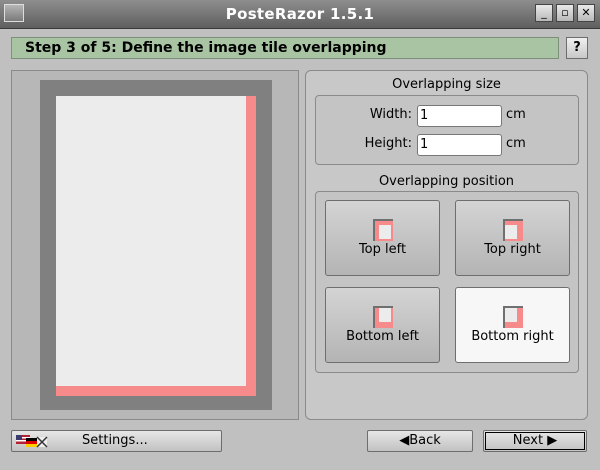  I want to click on bottom-left-button: Bottom left, so click(382, 325).